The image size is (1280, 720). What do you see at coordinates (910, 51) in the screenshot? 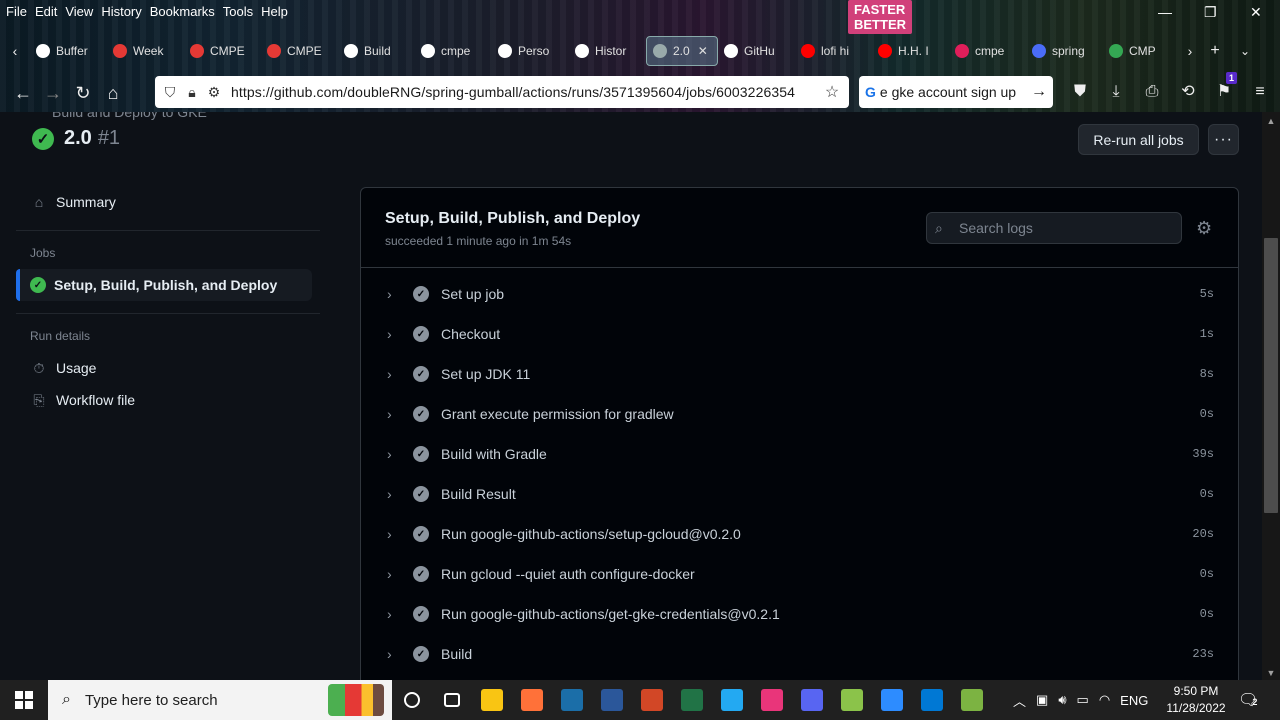
I see `browser-tab: H.H. I` at bounding box center [910, 51].